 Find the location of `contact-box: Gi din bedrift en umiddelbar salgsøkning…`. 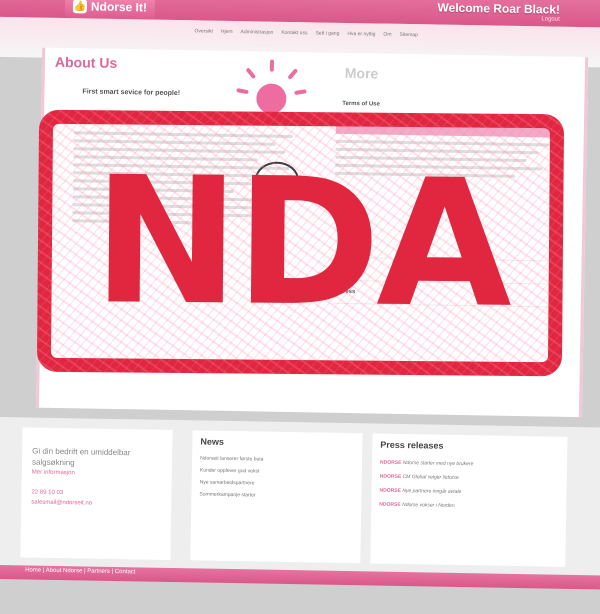

contact-box: Gi din bedrift en umiddelbar salgsøkning… is located at coordinates (96, 493).